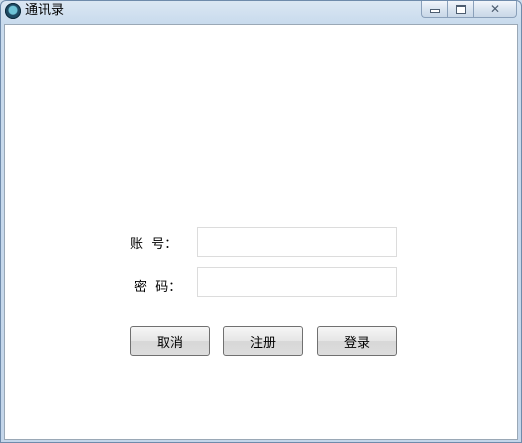 The image size is (522, 443). I want to click on account-input, so click(297, 242).